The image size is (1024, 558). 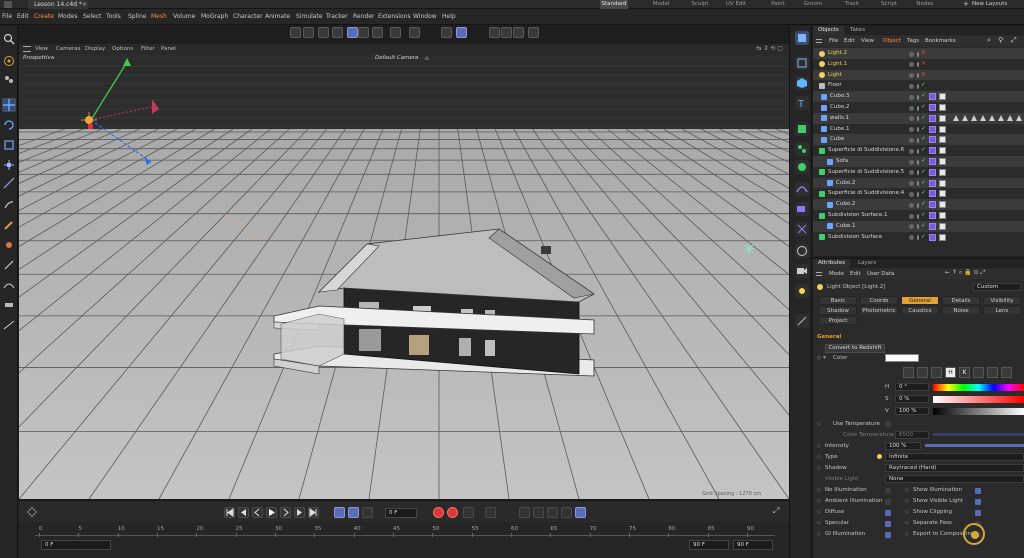 What do you see at coordinates (849, 41) in the screenshot?
I see `objects-menu-edit: Edit` at bounding box center [849, 41].